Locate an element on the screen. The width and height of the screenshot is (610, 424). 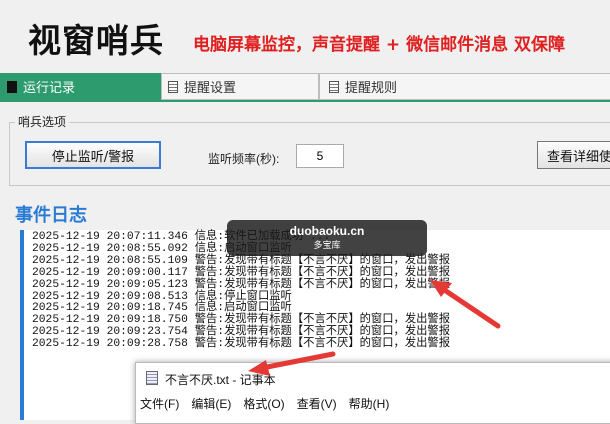
arrow-to-notepad is located at coordinates (292, 363).